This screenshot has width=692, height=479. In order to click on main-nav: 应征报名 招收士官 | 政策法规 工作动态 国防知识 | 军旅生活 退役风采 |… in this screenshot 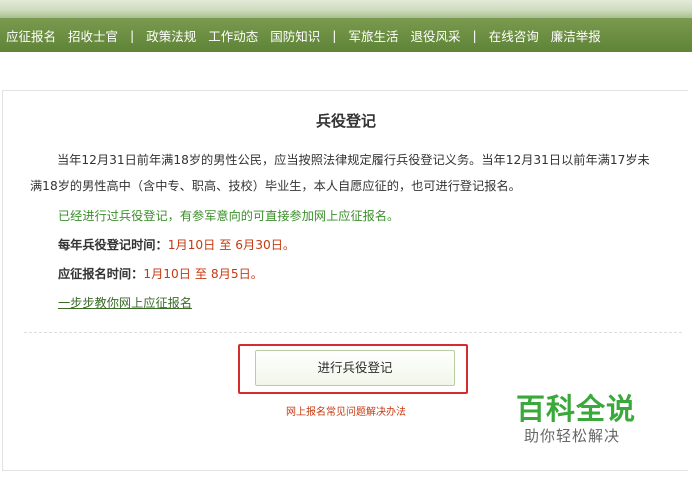, I will do `click(346, 35)`.